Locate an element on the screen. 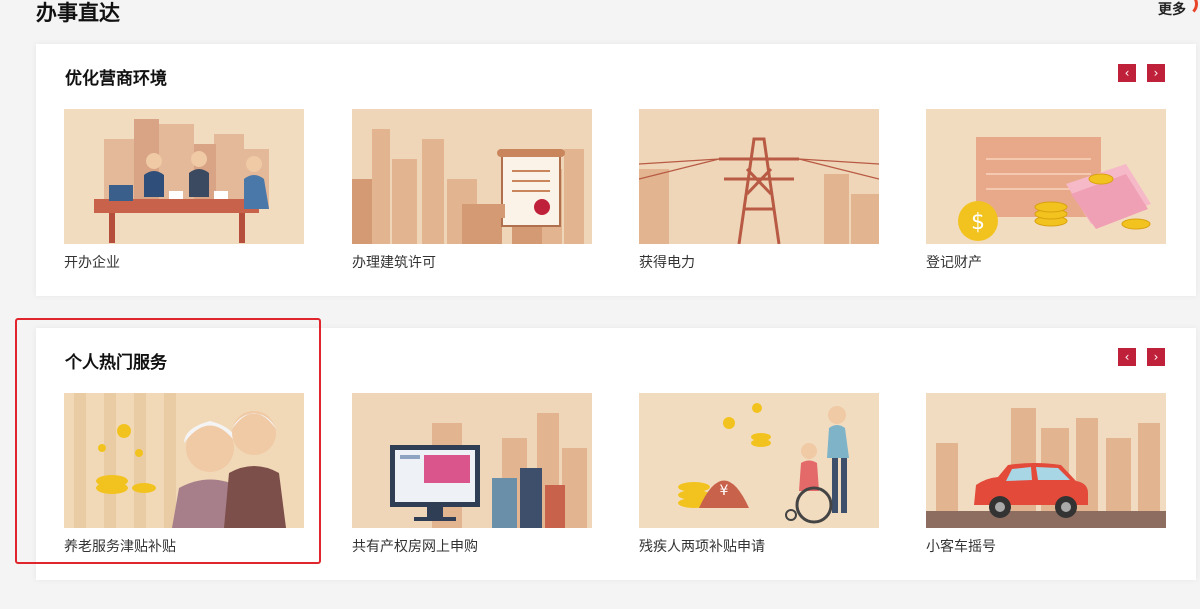 The image size is (1200, 609). business-meeting-illustration is located at coordinates (184, 176).